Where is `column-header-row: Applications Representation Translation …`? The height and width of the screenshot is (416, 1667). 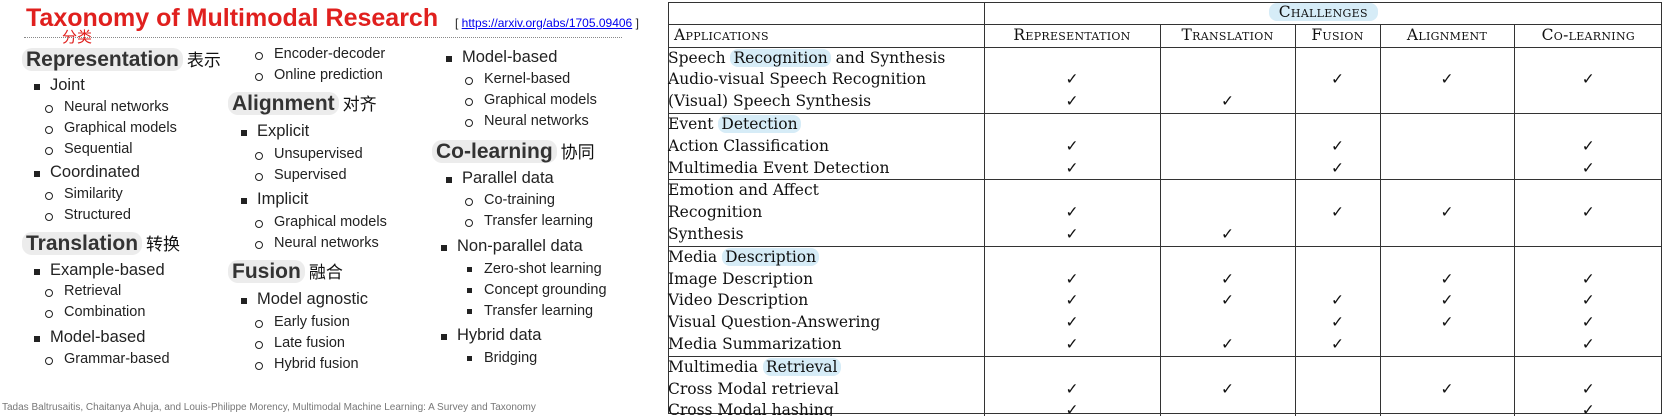
column-header-row: Applications Representation Translation … is located at coordinates (1165, 35).